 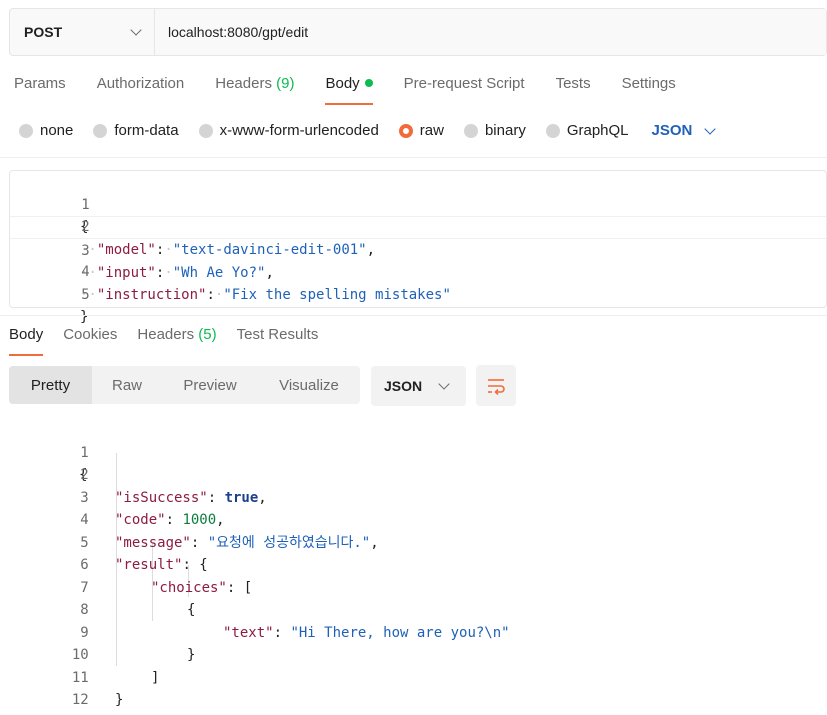 What do you see at coordinates (418, 609) in the screenshot?
I see `code-line: 8 "text": "Hi There, how are you?\n"` at bounding box center [418, 609].